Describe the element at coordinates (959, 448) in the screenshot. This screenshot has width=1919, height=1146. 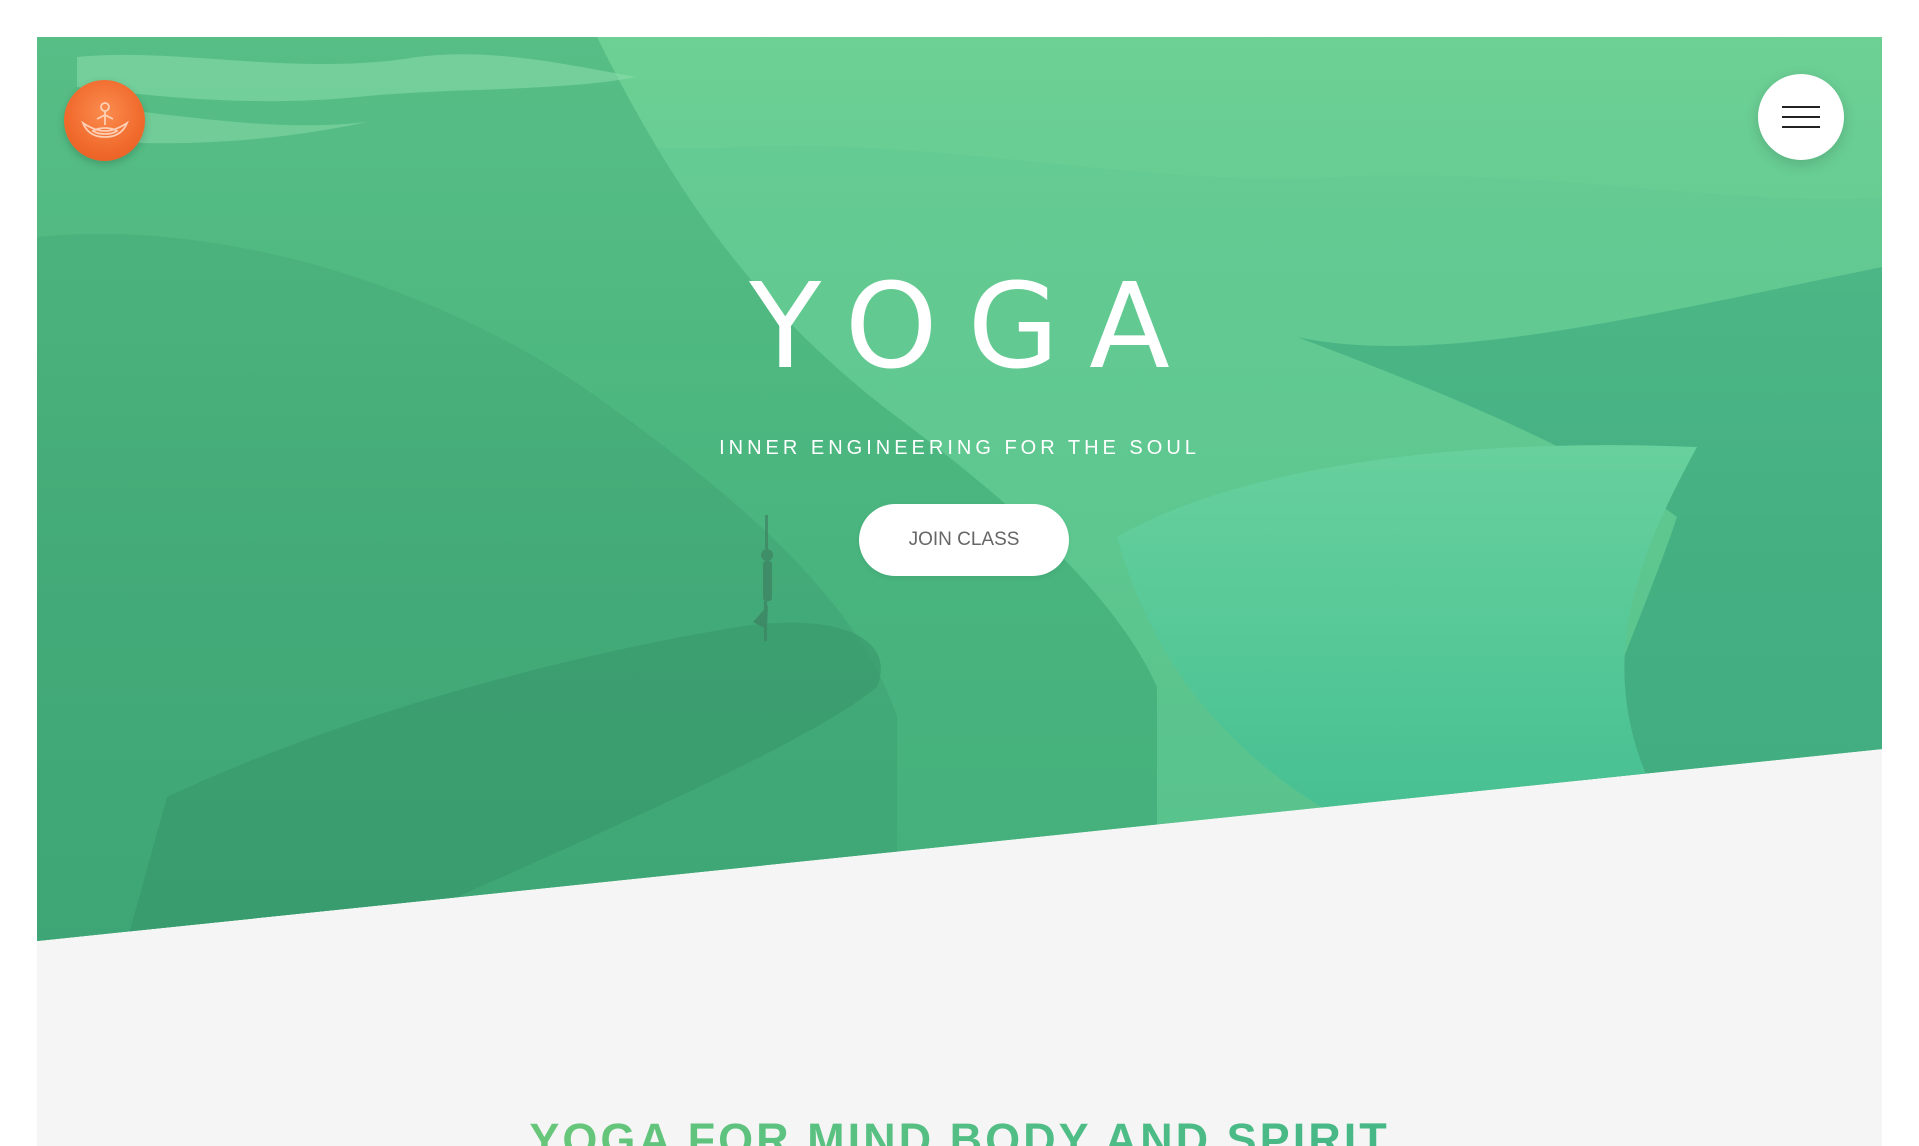
I see `hero-subtitle: INNER ENGINEERING FOR THE SOUL` at that location.